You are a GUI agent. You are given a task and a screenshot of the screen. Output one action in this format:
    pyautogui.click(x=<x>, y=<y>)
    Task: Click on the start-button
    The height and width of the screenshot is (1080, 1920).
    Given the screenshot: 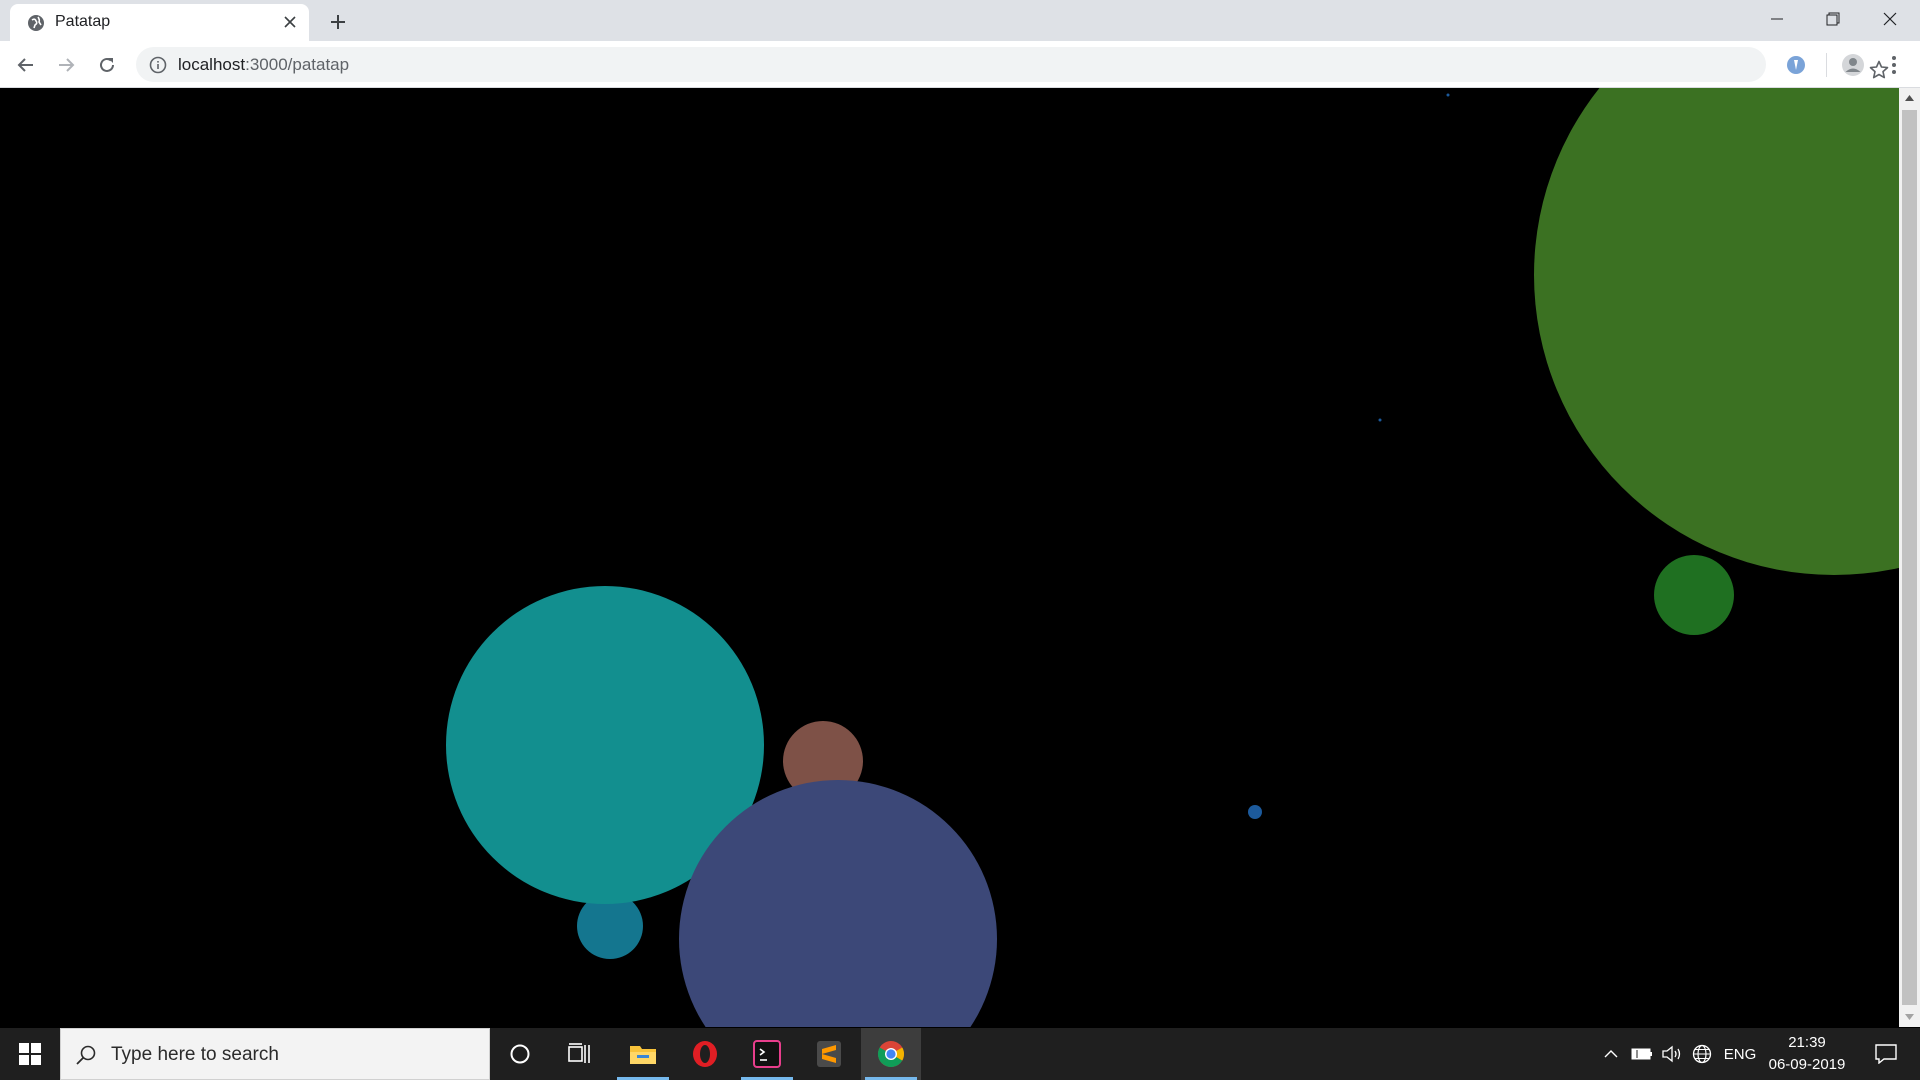 What is the action you would take?
    pyautogui.click(x=30, y=1054)
    